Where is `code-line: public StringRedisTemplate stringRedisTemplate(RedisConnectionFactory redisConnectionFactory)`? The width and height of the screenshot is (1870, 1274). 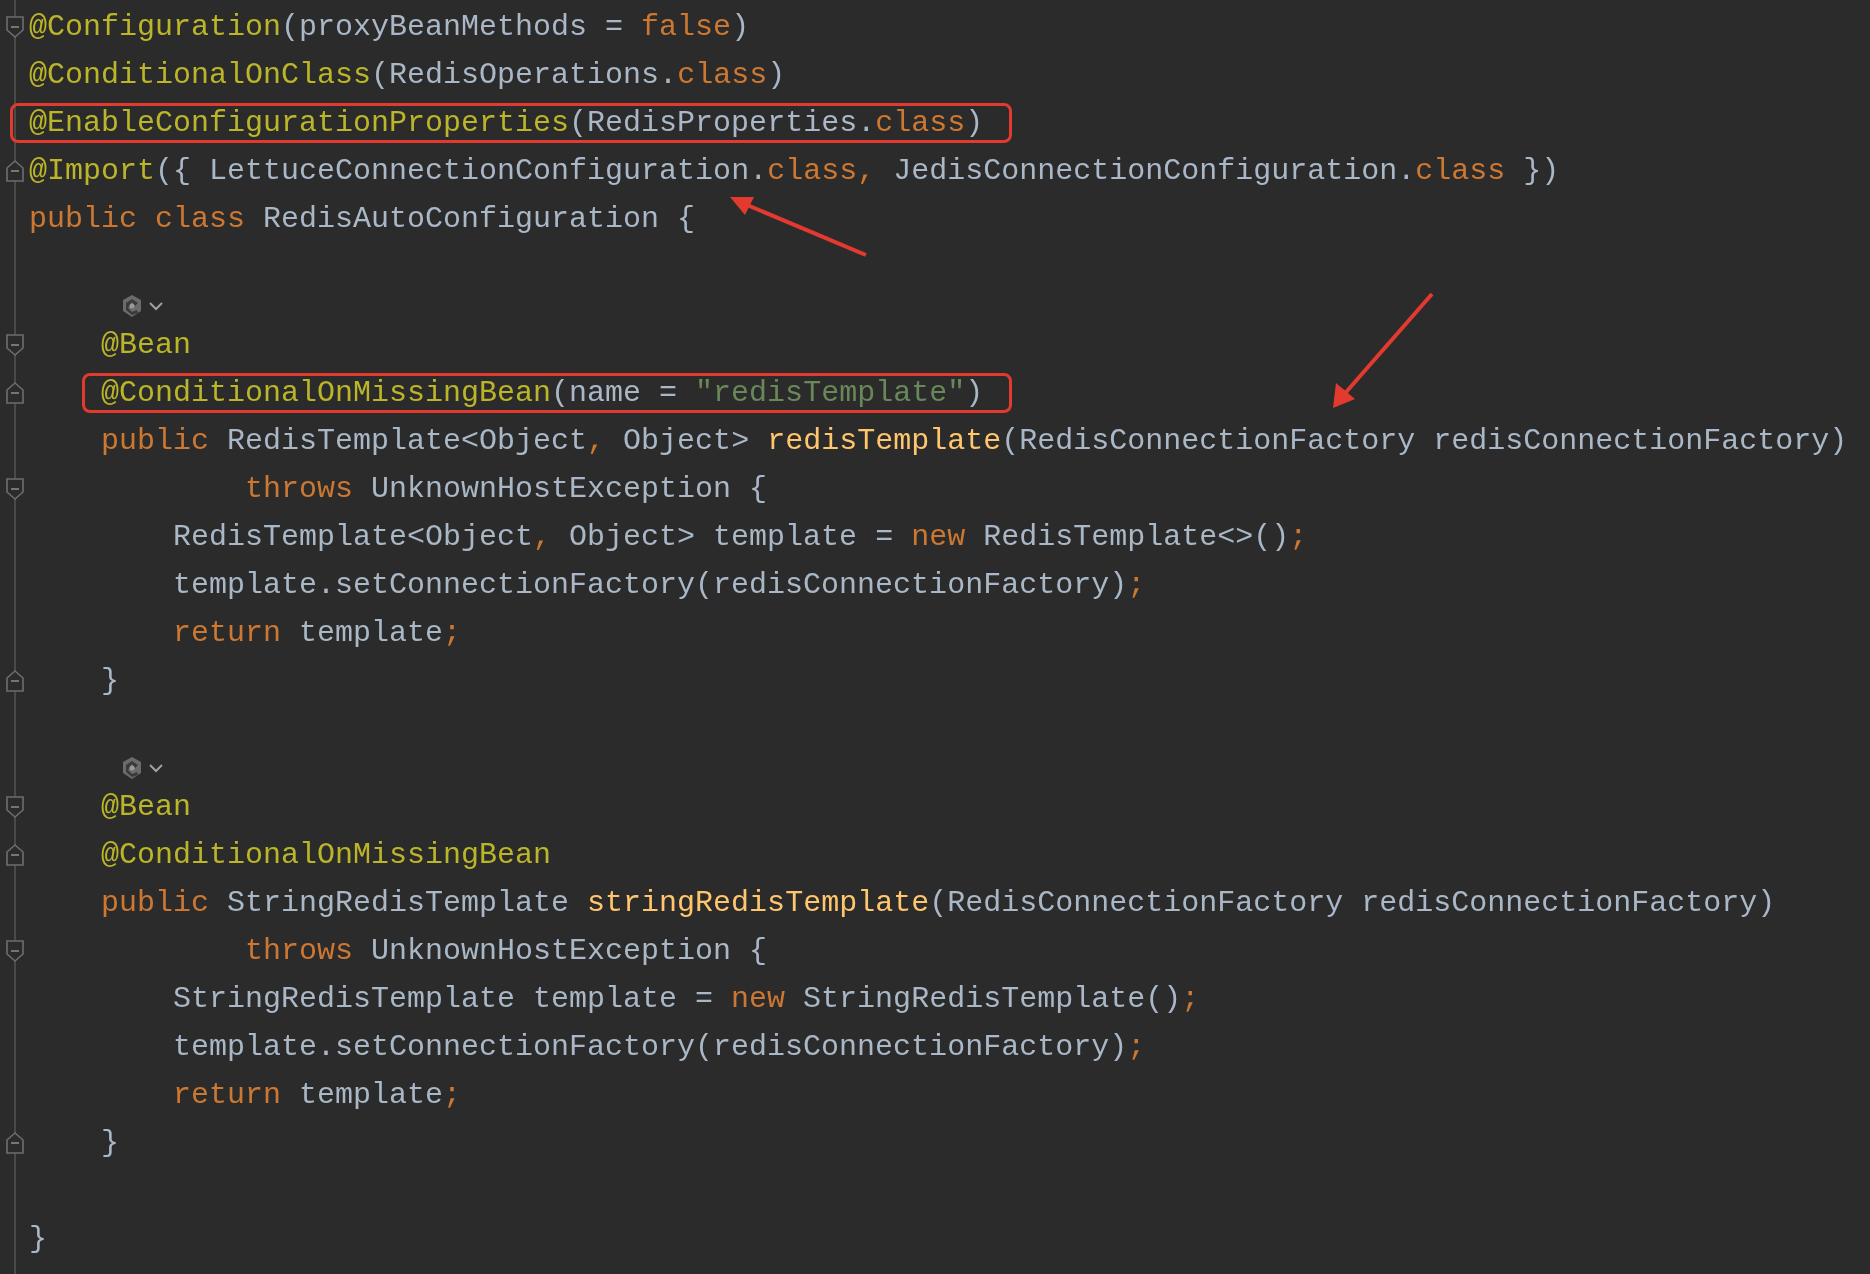 code-line: public StringRedisTemplate stringRedisTemplate(RedisConnectionFactory redisConnectionFactory) is located at coordinates (938, 903).